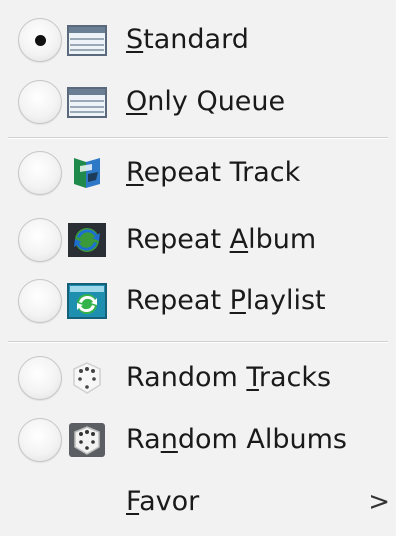  I want to click on menu-item-random-tracks-label: Random Tracks, so click(229, 377).